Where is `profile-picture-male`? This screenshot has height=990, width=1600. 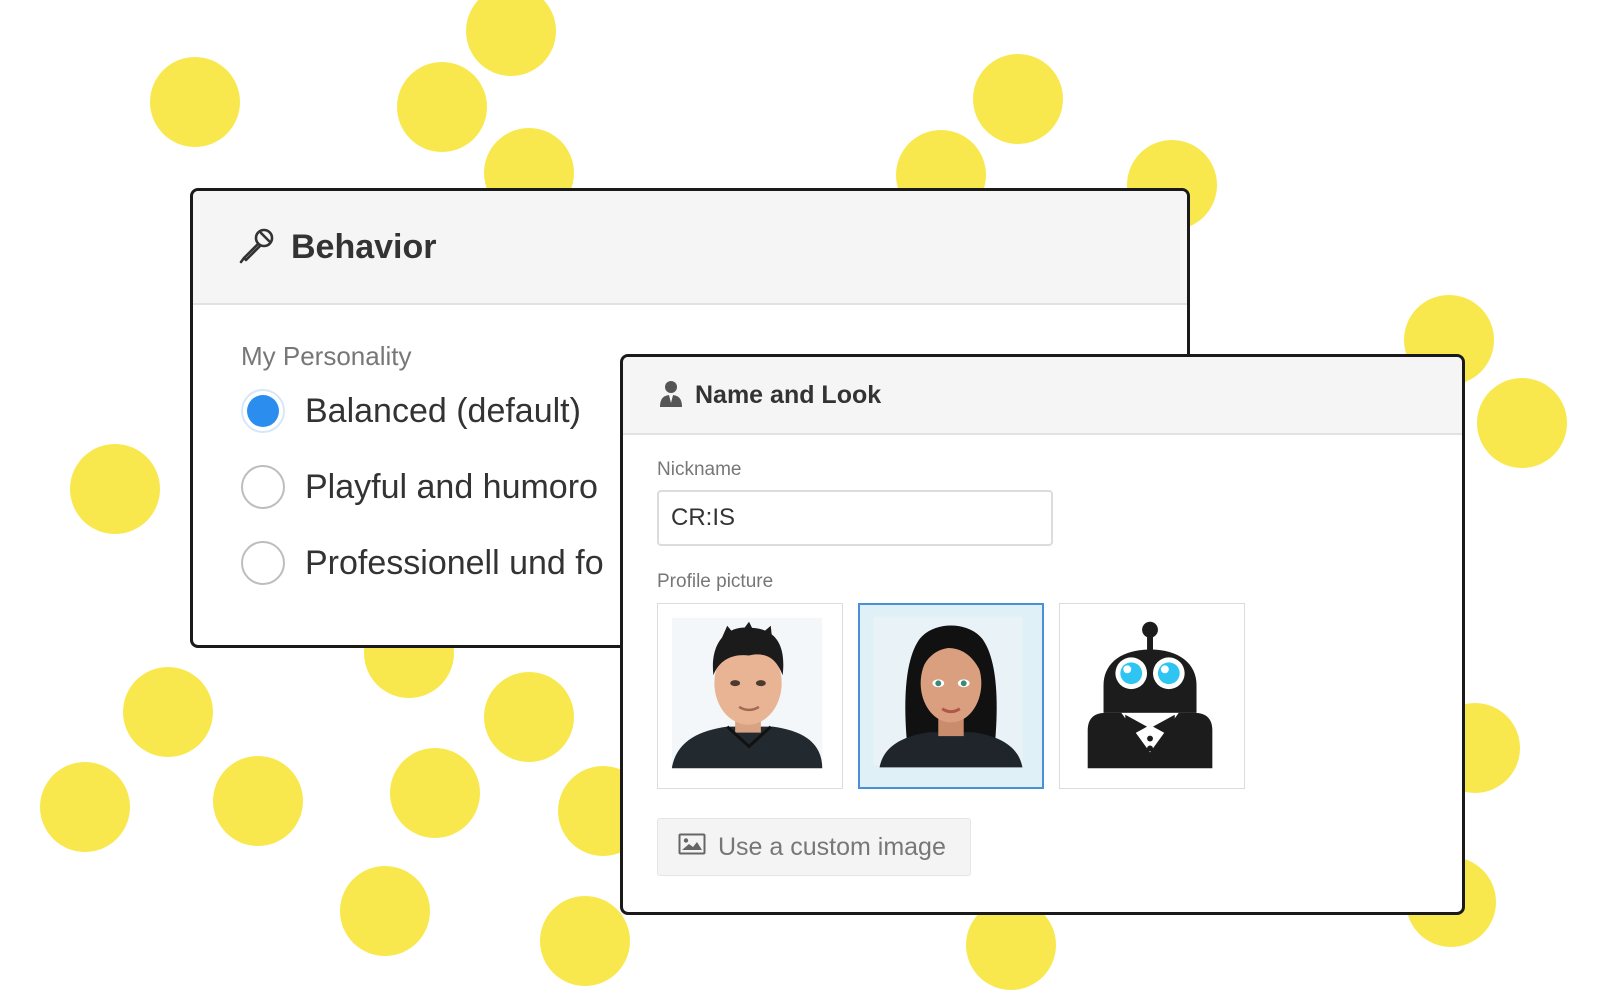
profile-picture-male is located at coordinates (750, 696).